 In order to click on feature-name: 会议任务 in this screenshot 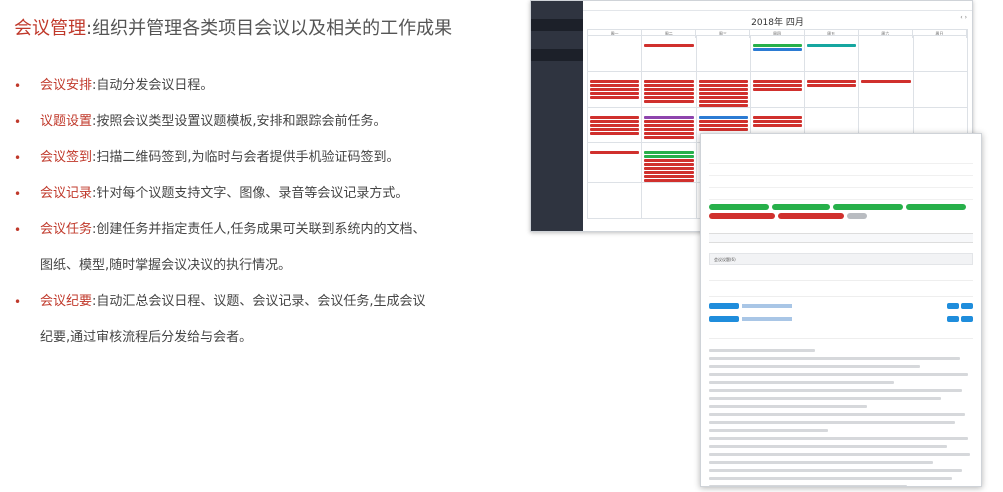, I will do `click(66, 229)`.